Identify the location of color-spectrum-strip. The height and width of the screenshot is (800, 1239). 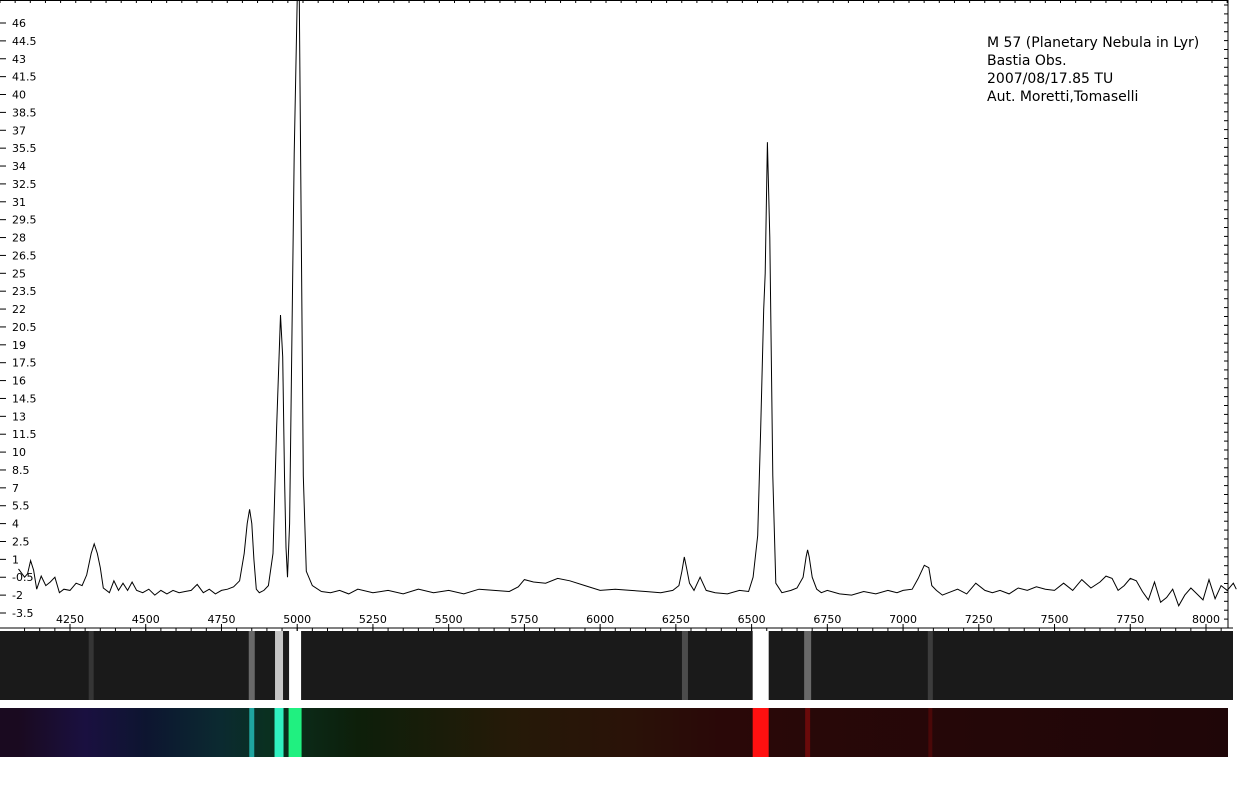
(614, 732).